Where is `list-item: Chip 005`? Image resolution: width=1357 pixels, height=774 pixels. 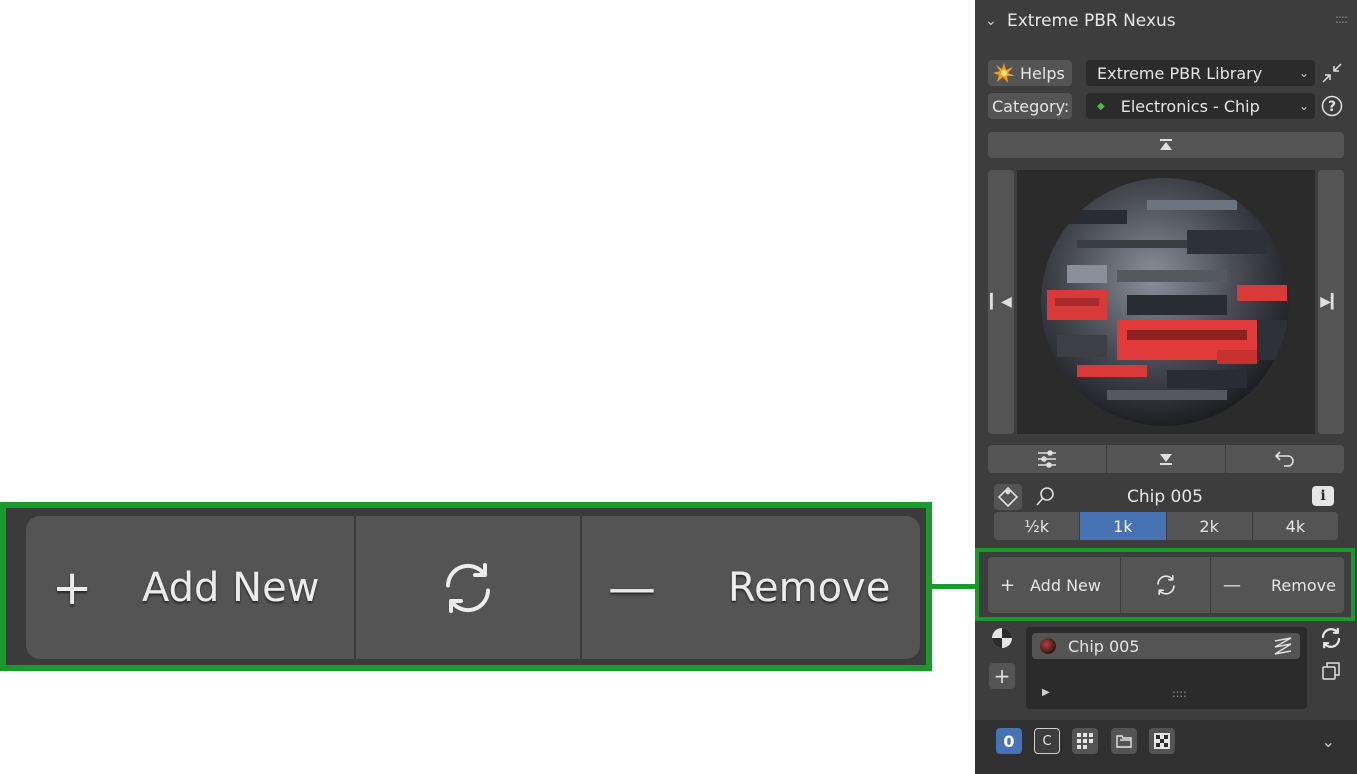
list-item: Chip 005 is located at coordinates (1166, 646).